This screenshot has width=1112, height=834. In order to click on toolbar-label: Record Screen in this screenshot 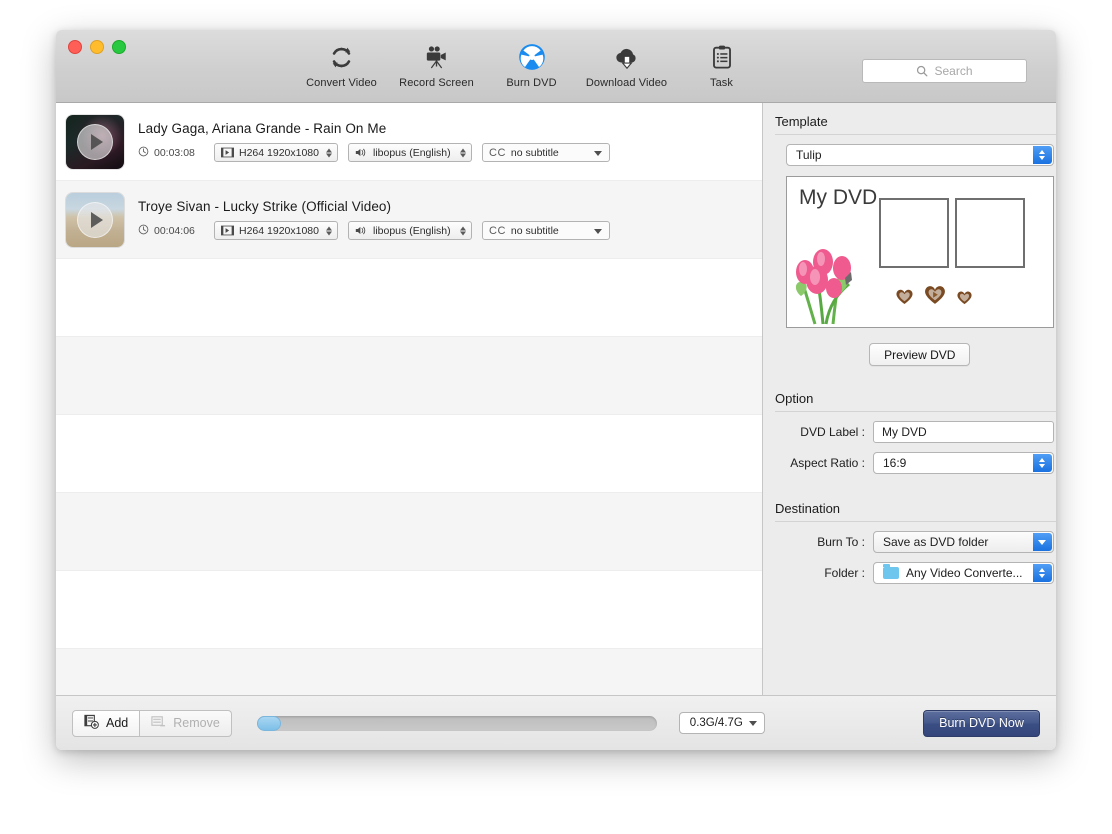, I will do `click(436, 83)`.